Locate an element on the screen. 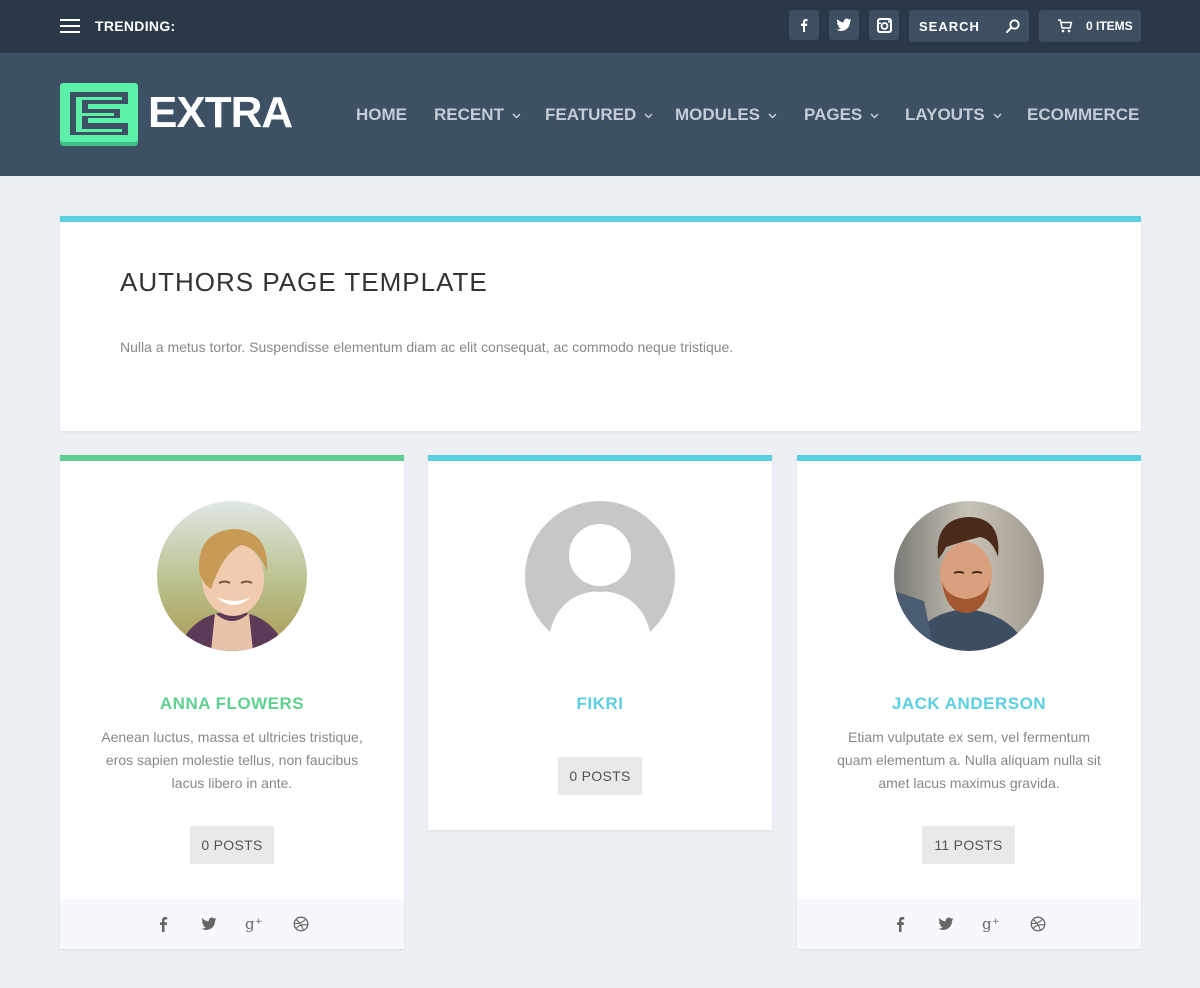 This screenshot has height=988, width=1200. nav-label: LAYOUTS is located at coordinates (945, 114).